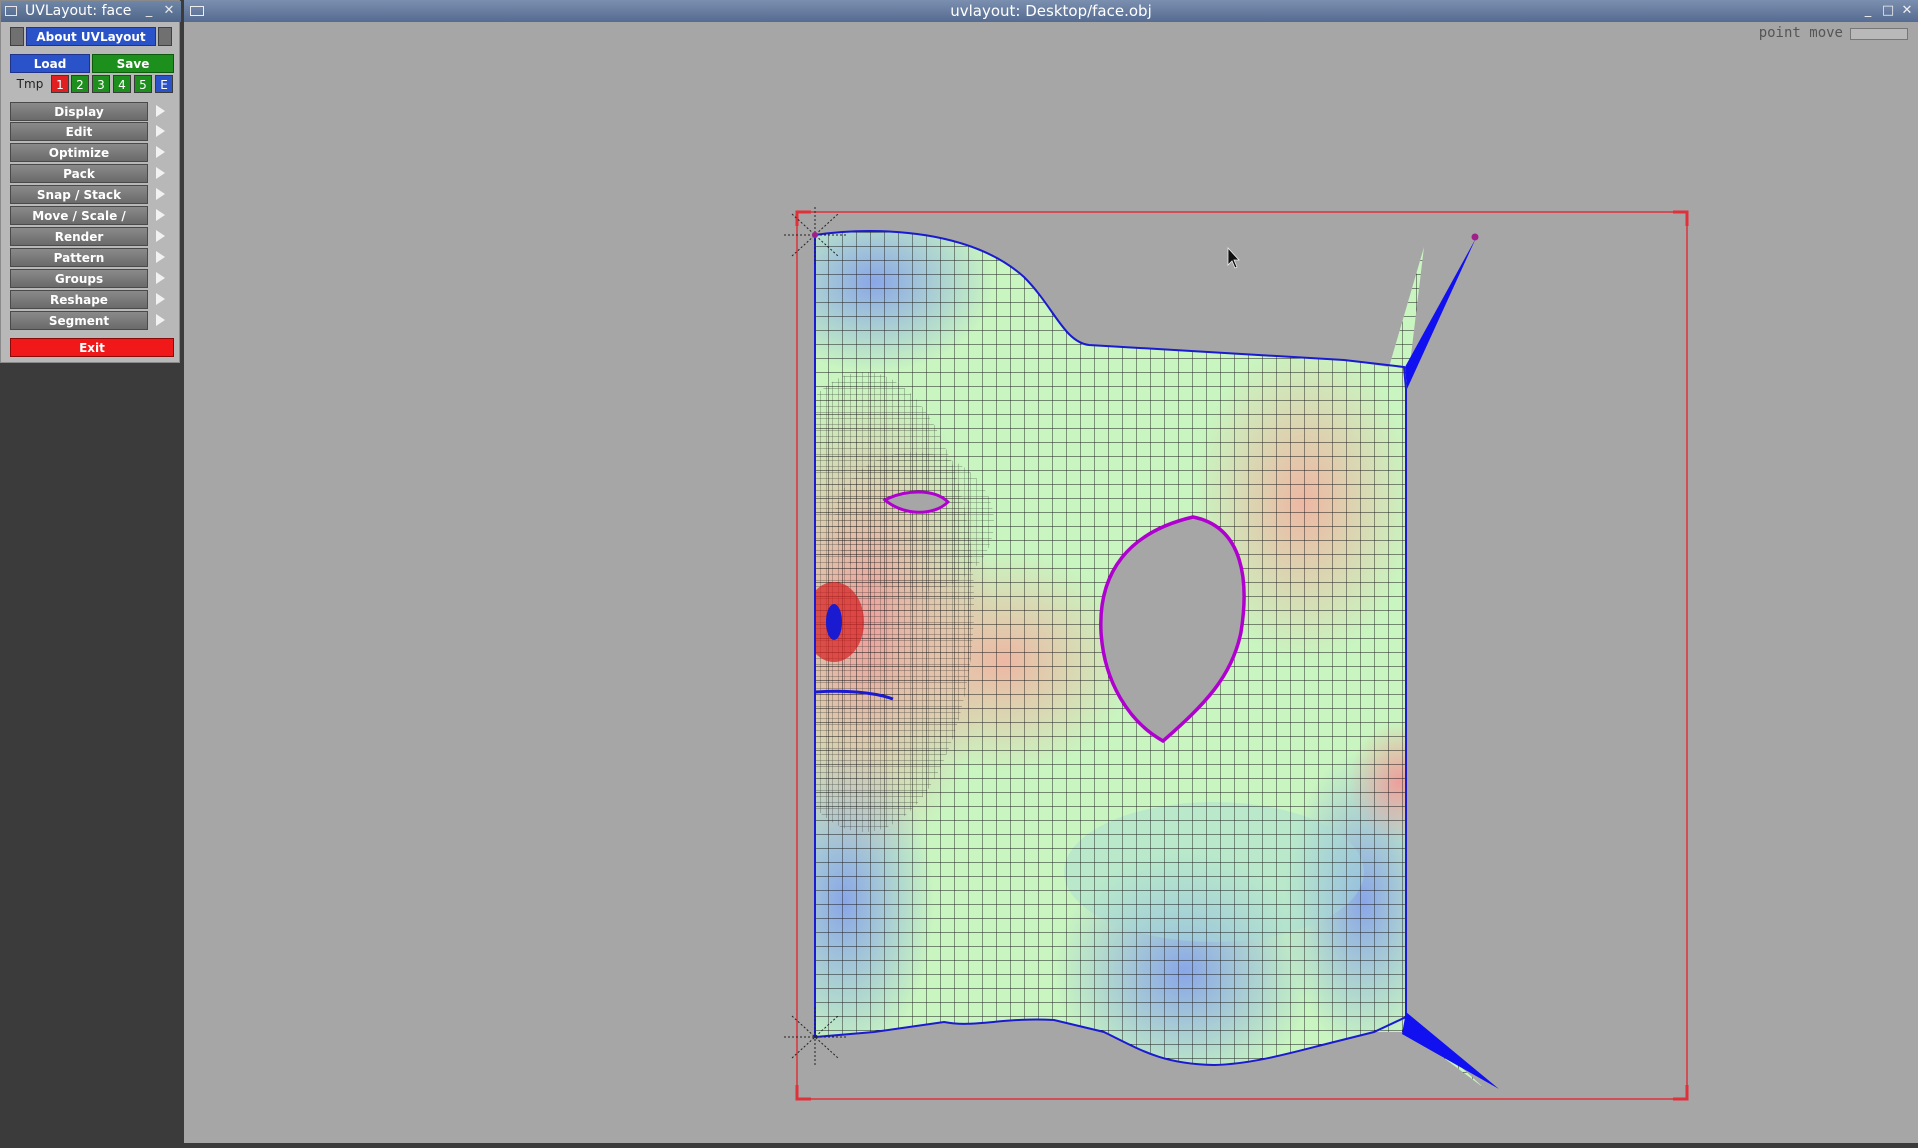 This screenshot has width=1918, height=1148. What do you see at coordinates (164, 84) in the screenshot?
I see `tmp-slot-e: E` at bounding box center [164, 84].